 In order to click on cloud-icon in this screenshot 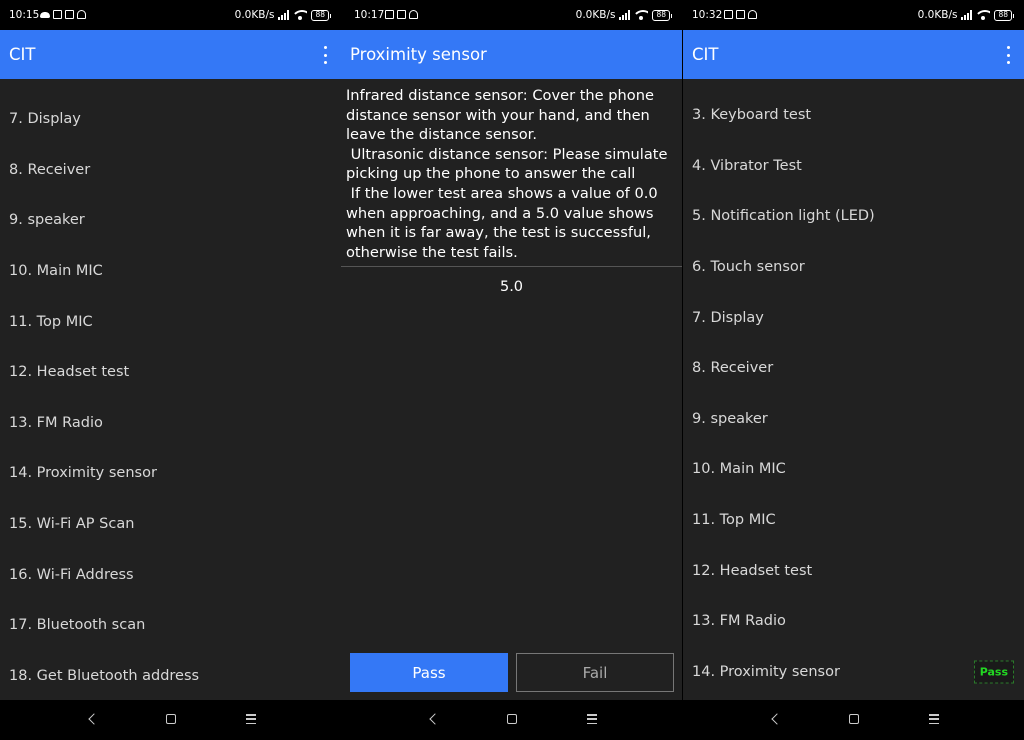, I will do `click(45, 15)`.